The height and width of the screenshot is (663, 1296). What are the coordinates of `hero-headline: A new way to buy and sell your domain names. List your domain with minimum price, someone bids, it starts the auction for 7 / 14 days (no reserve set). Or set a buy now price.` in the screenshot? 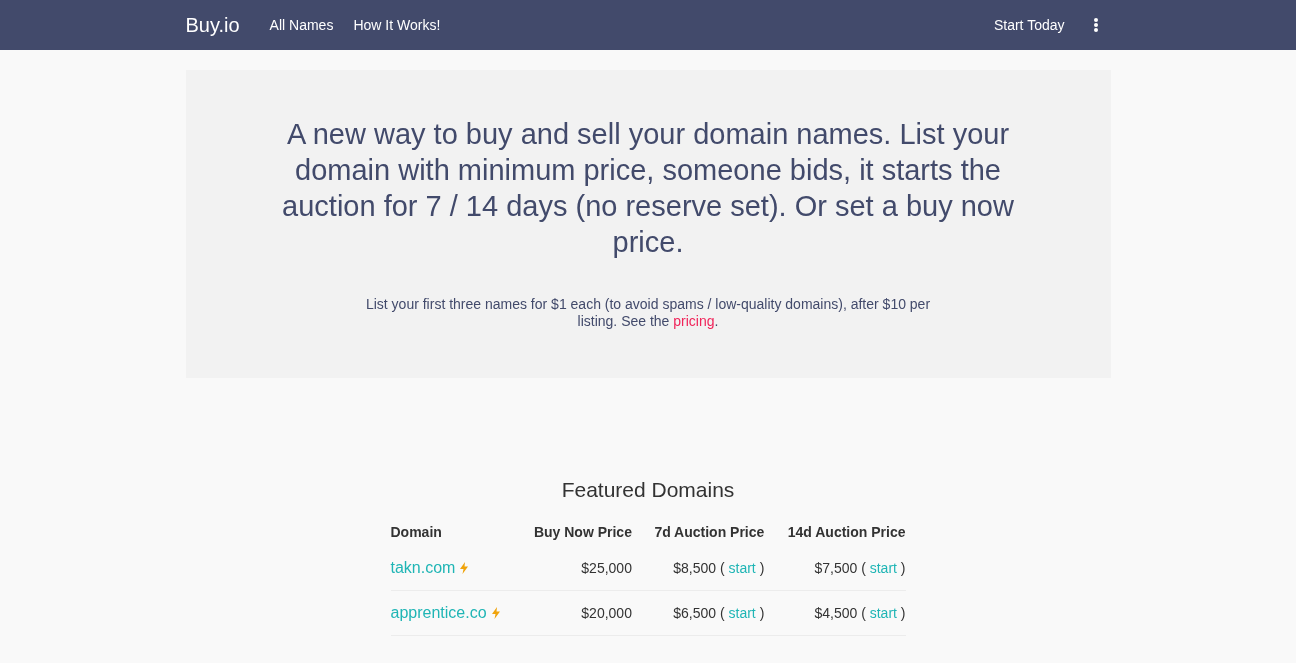 It's located at (648, 188).